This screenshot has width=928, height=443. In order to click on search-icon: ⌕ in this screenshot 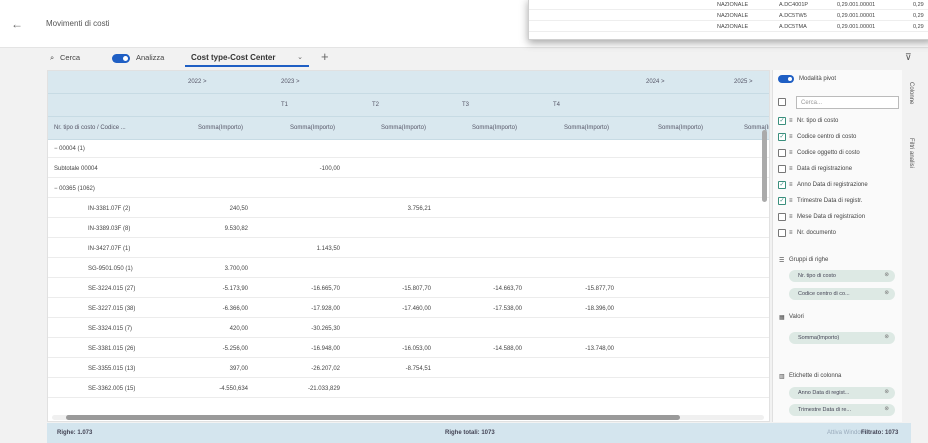, I will do `click(52, 58)`.